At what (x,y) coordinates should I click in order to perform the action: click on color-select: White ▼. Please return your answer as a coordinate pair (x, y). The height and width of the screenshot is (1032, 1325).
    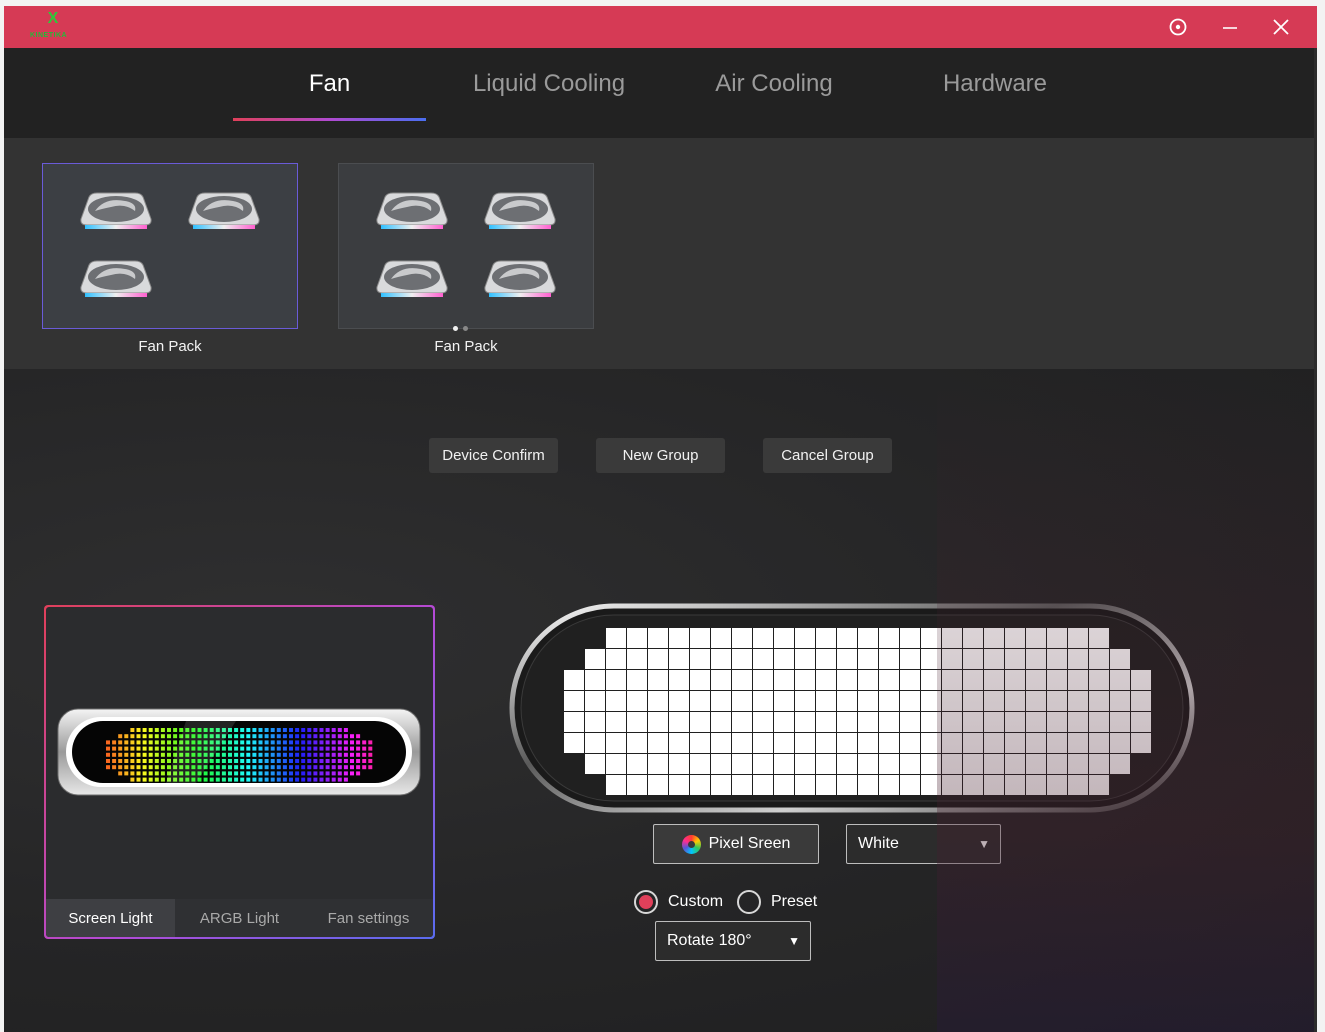
    Looking at the image, I should click on (923, 844).